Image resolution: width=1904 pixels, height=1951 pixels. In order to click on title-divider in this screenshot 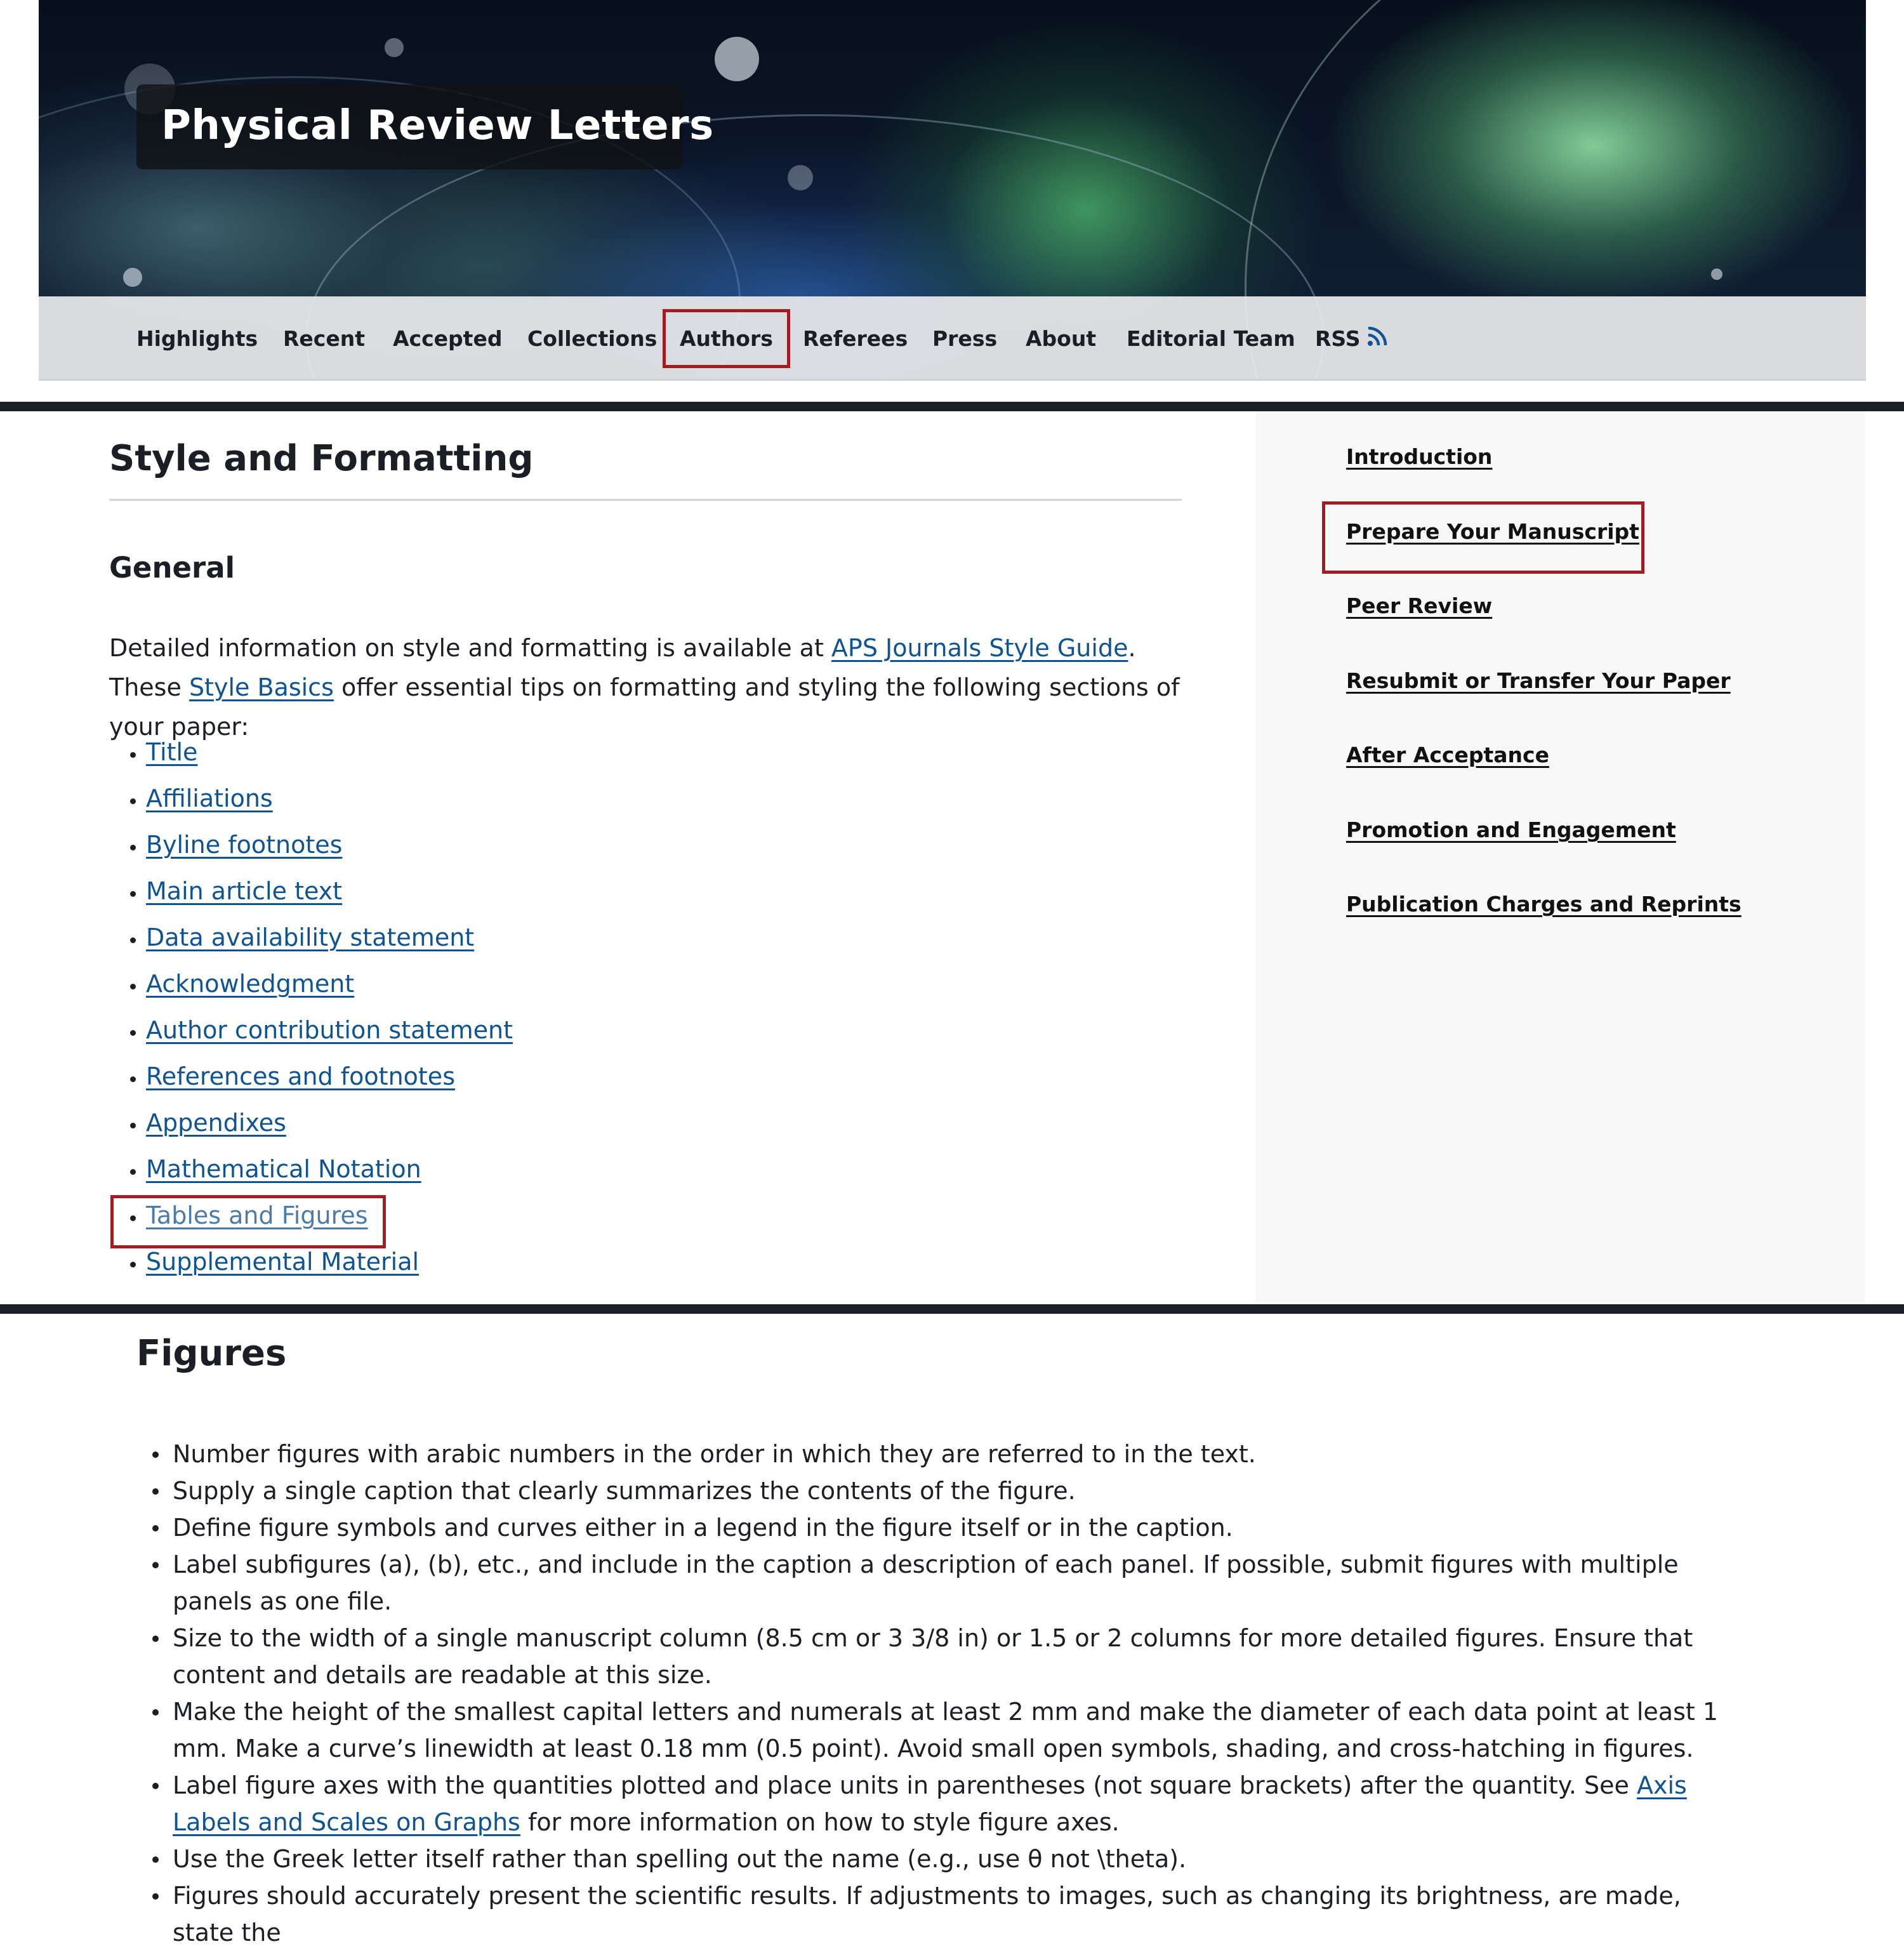, I will do `click(645, 500)`.